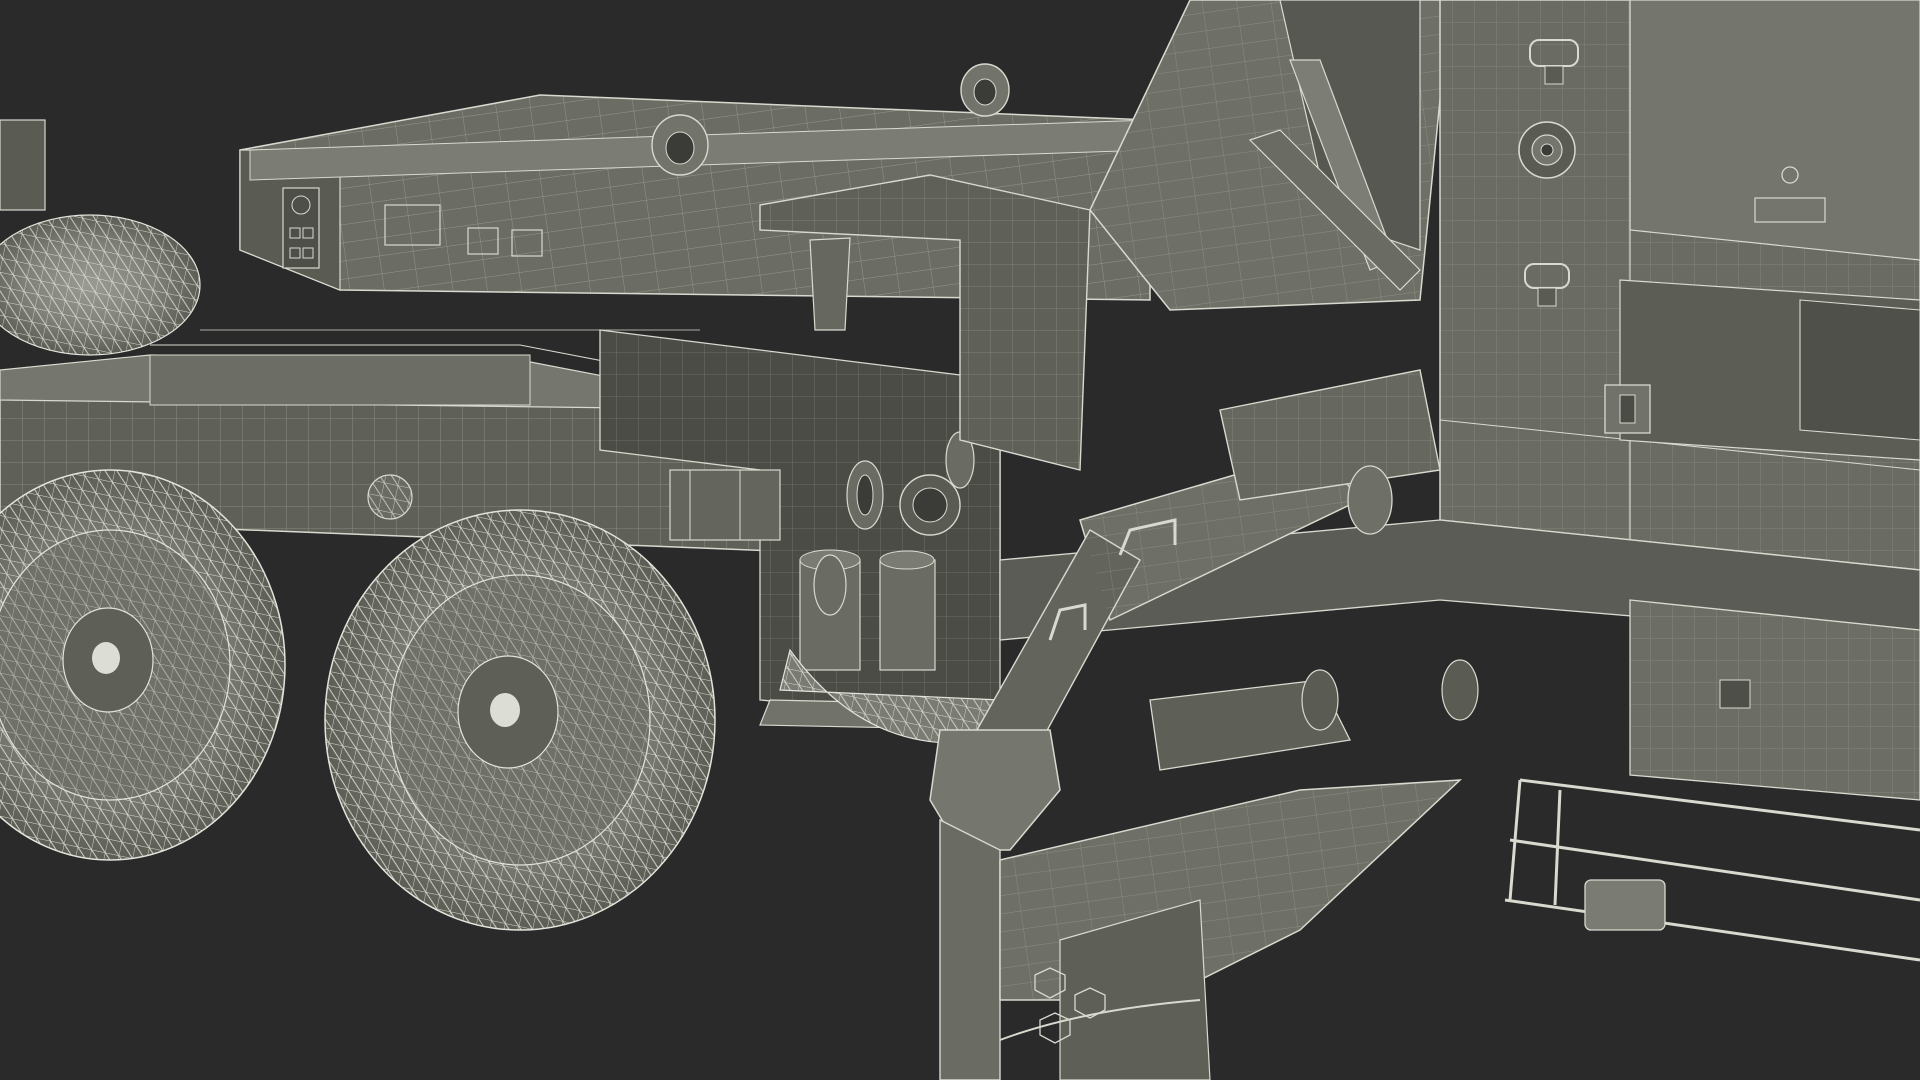 The width and height of the screenshot is (1920, 1080). What do you see at coordinates (100, 237) in the screenshot?
I see `spare-tire` at bounding box center [100, 237].